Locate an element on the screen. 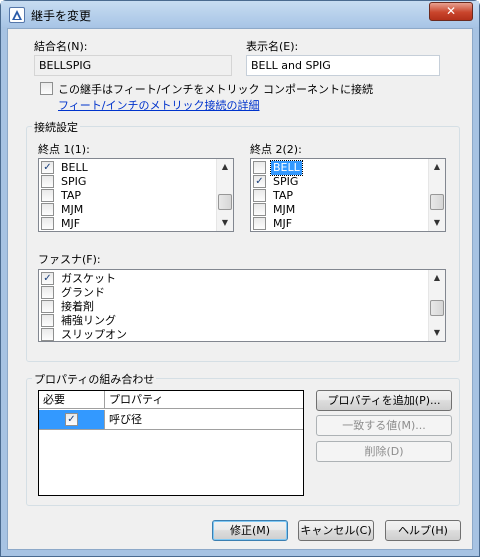 The image size is (480, 557). delete-button: 削除(D) is located at coordinates (384, 451).